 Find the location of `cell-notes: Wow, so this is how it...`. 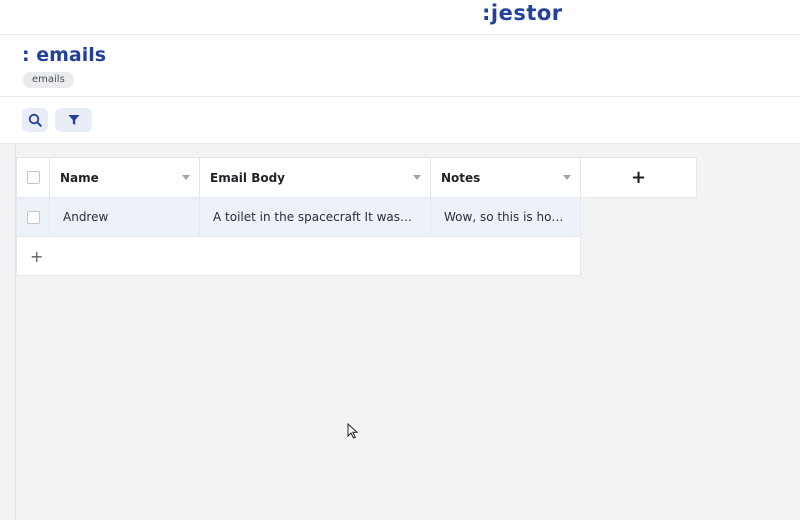

cell-notes: Wow, so this is how it... is located at coordinates (506, 217).